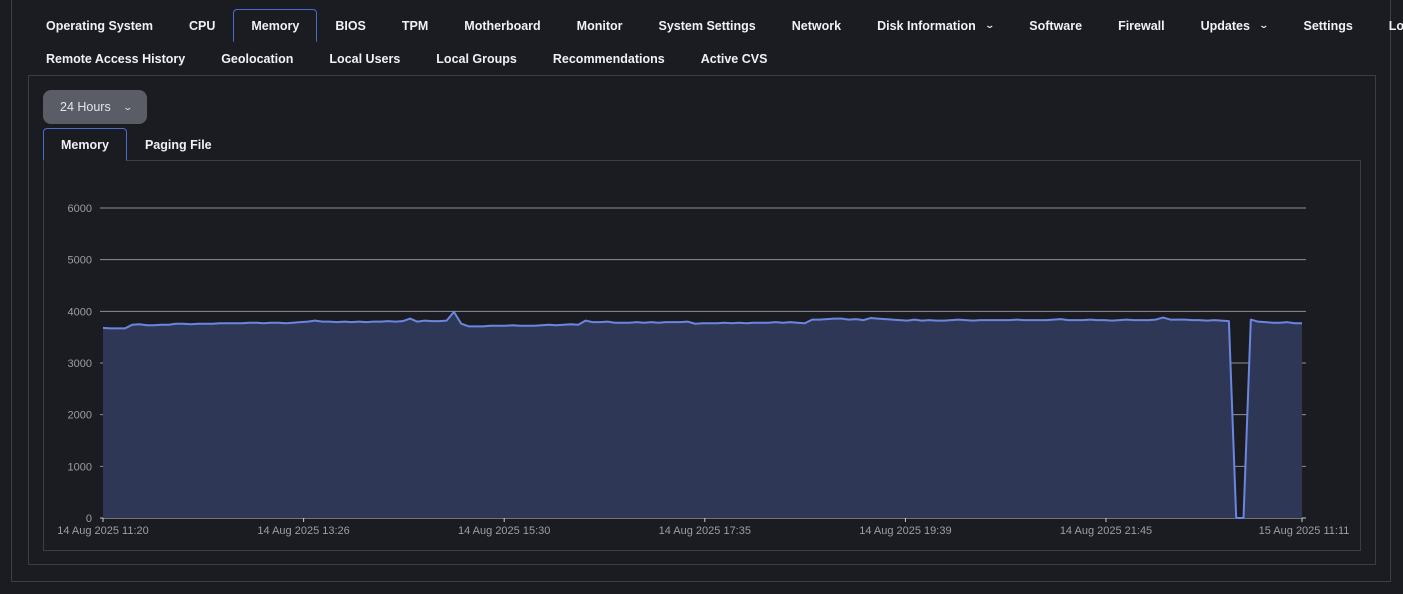  What do you see at coordinates (926, 25) in the screenshot?
I see `tab-label: Disk Information` at bounding box center [926, 25].